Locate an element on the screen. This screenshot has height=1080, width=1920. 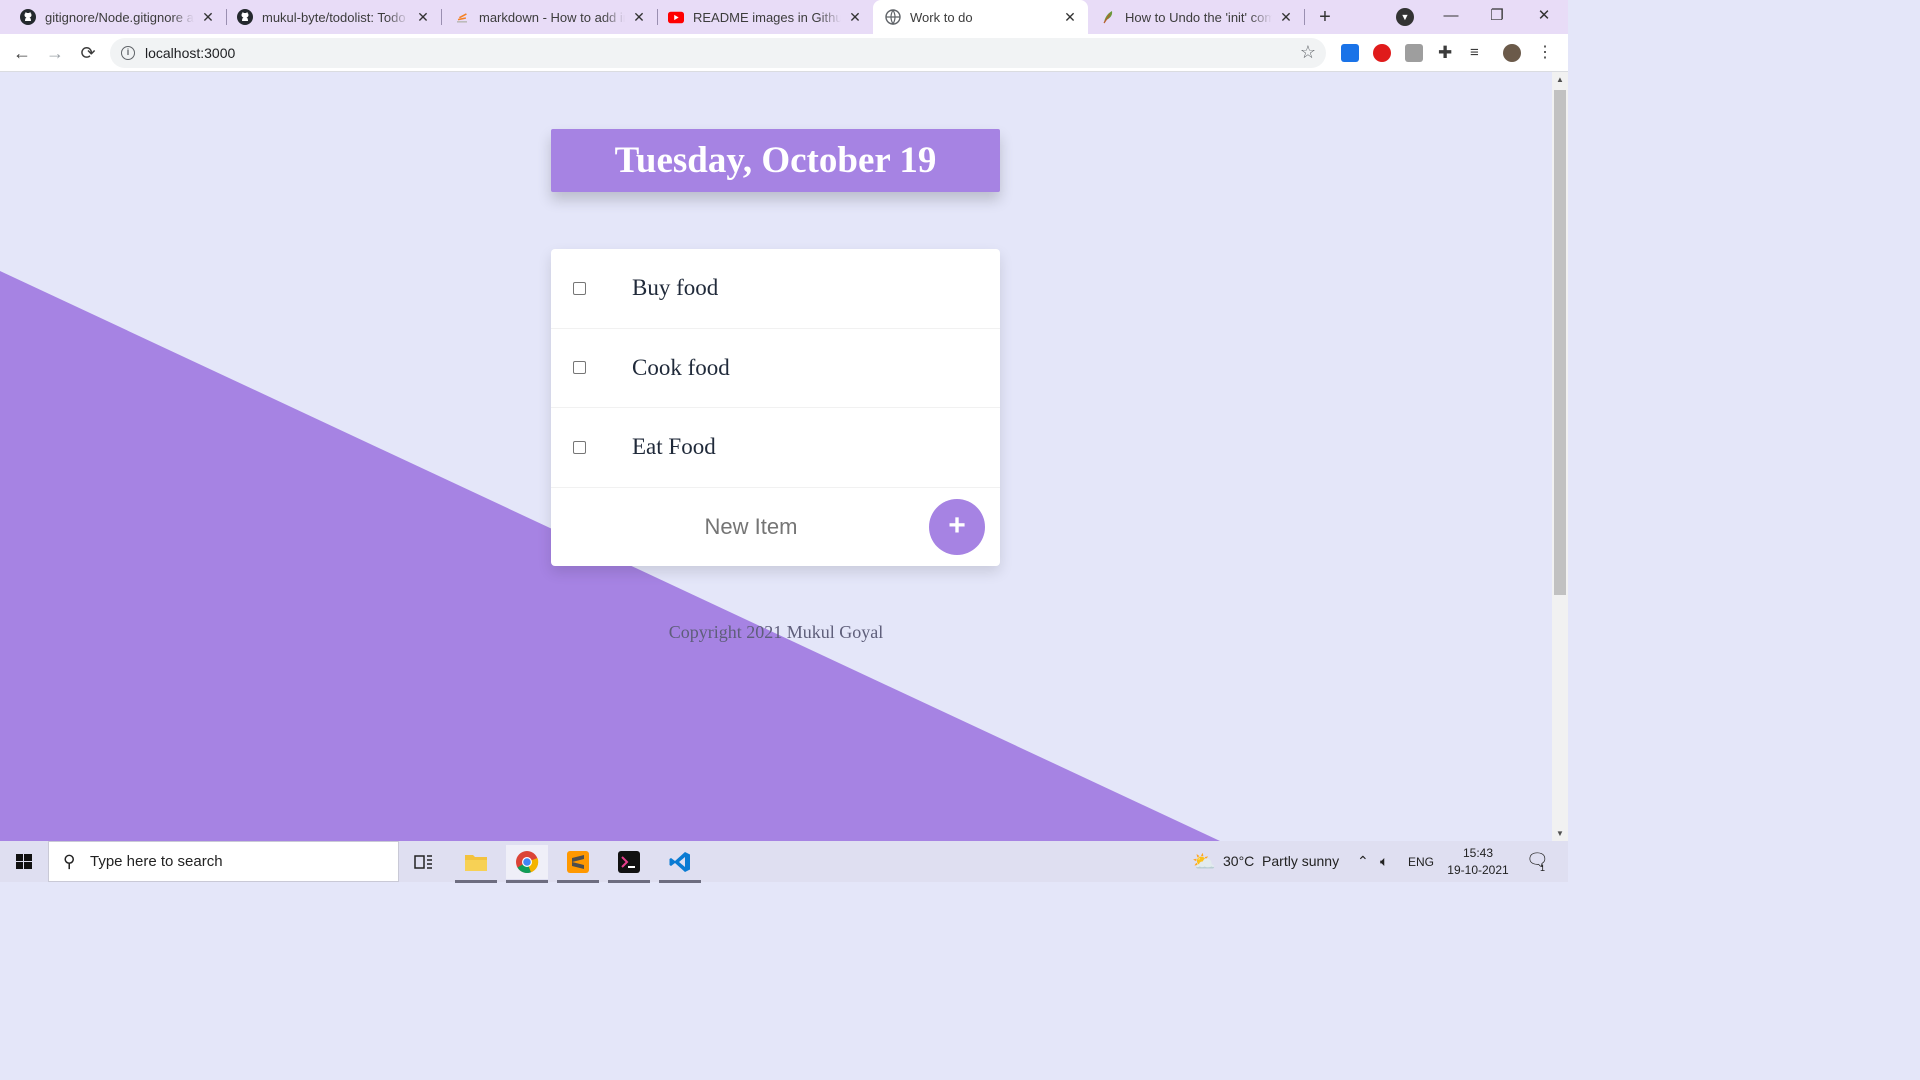
scroll-up-icon: ▲ is located at coordinates (1560, 79).